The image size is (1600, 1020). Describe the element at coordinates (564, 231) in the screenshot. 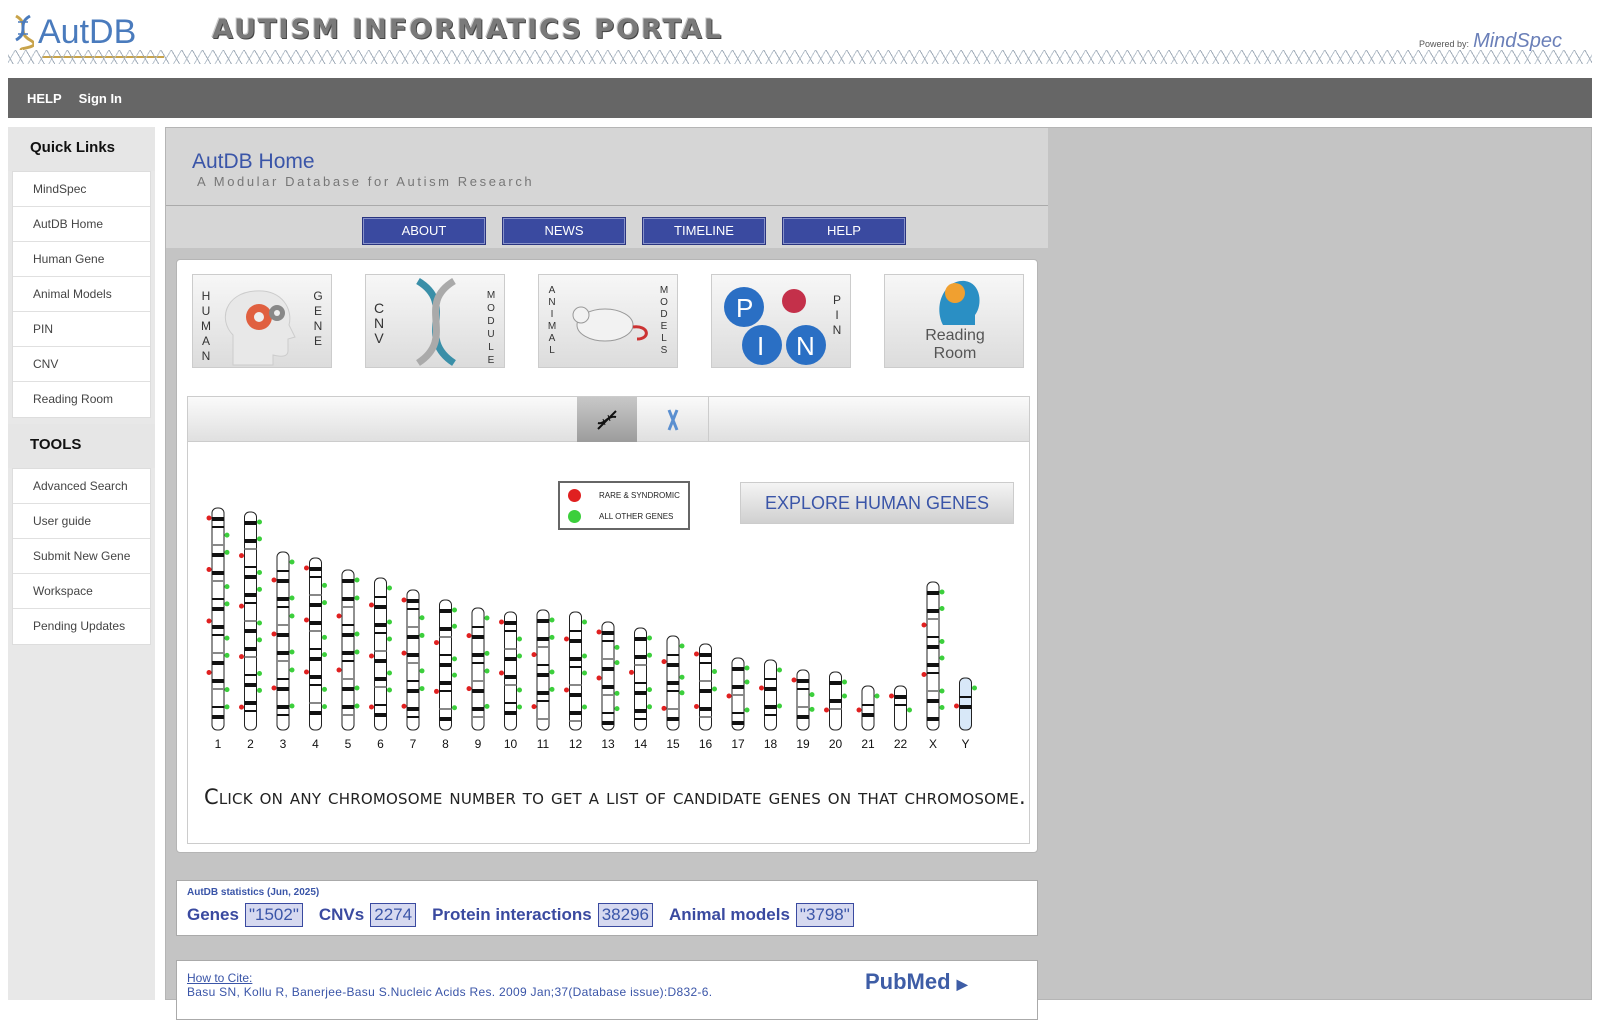

I see `news-button: NEWS` at that location.